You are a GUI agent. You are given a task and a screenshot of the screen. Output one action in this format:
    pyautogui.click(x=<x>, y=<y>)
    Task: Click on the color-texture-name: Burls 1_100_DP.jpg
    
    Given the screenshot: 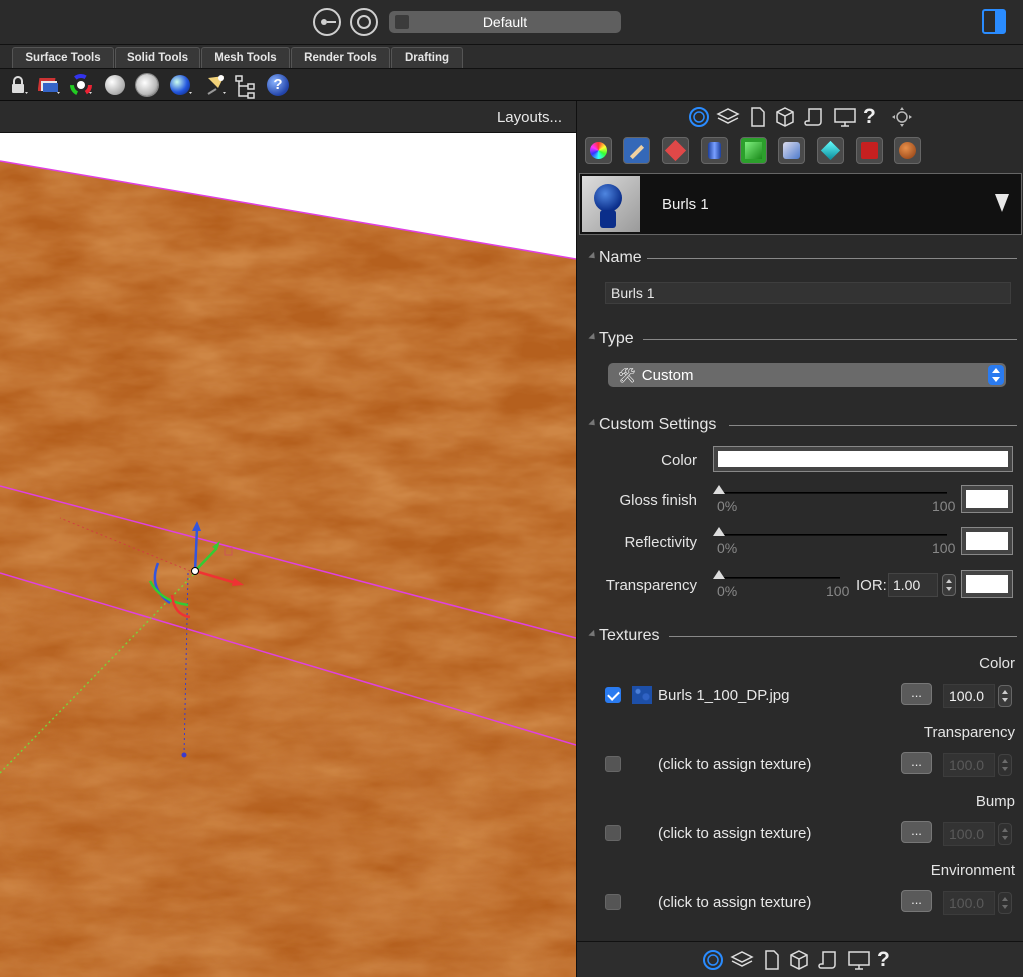 What is the action you would take?
    pyautogui.click(x=723, y=695)
    